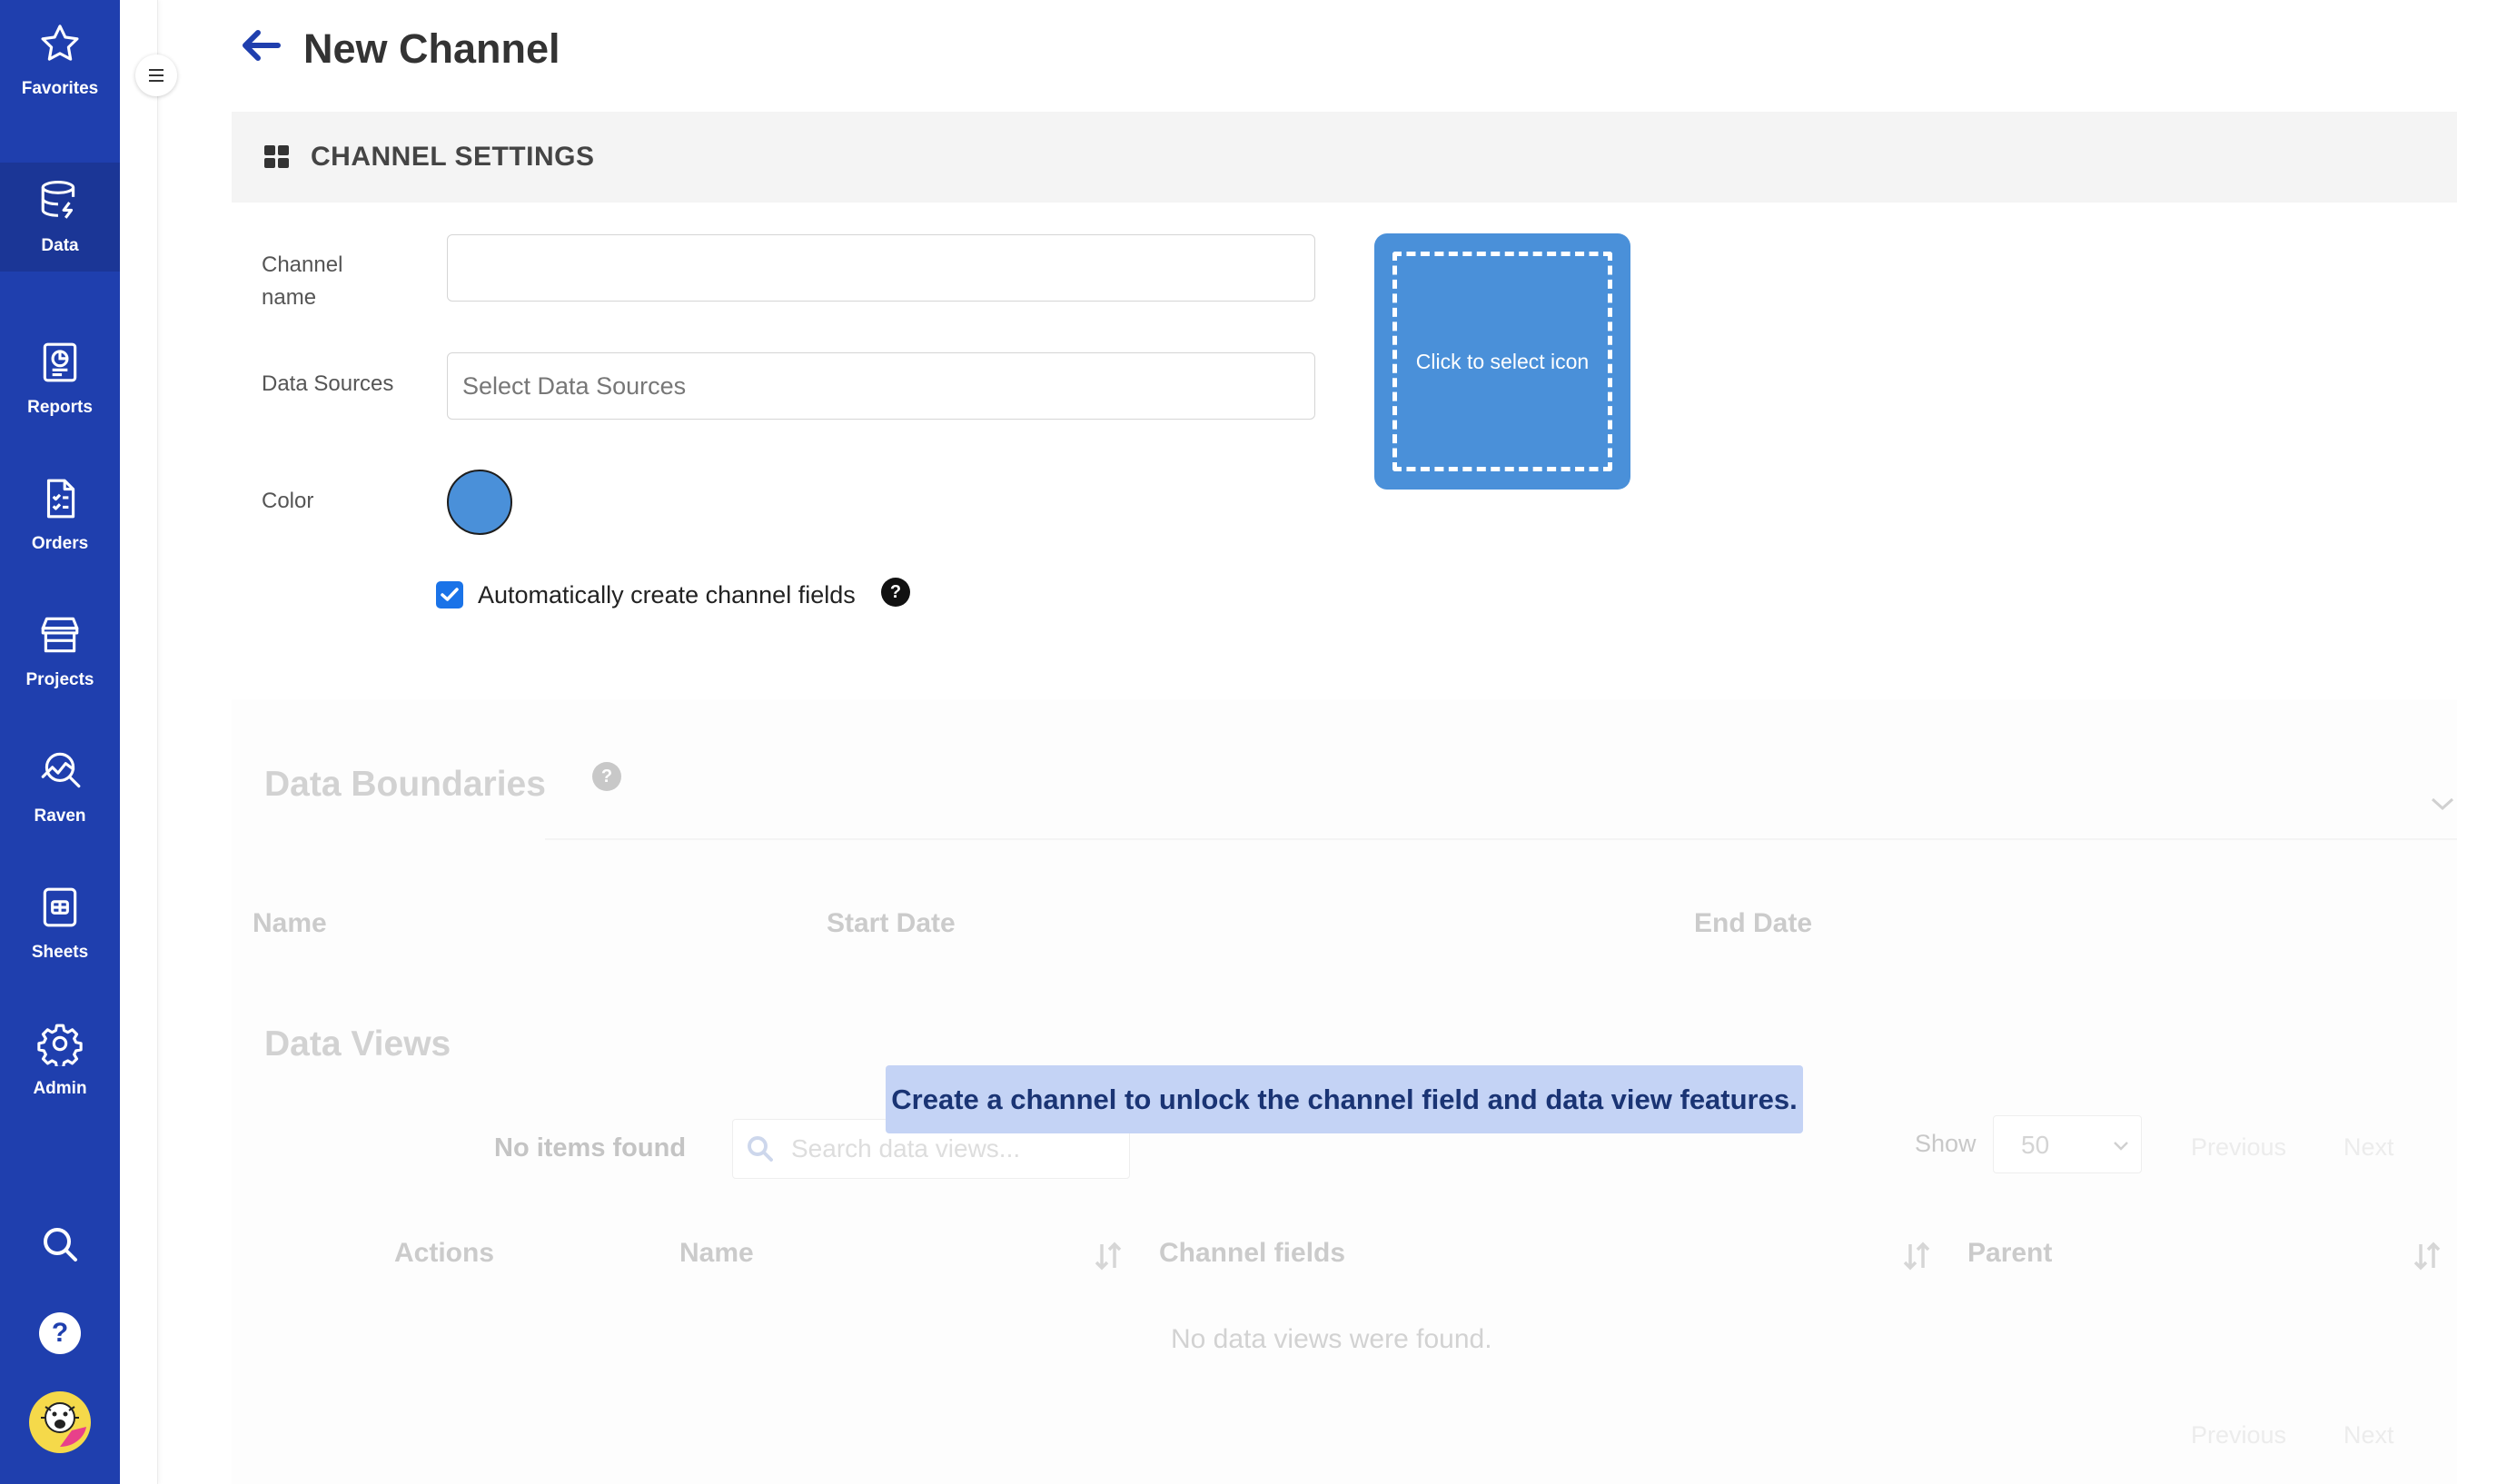 This screenshot has height=1484, width=2507. I want to click on section-title: CHANNEL SETTINGS, so click(453, 157).